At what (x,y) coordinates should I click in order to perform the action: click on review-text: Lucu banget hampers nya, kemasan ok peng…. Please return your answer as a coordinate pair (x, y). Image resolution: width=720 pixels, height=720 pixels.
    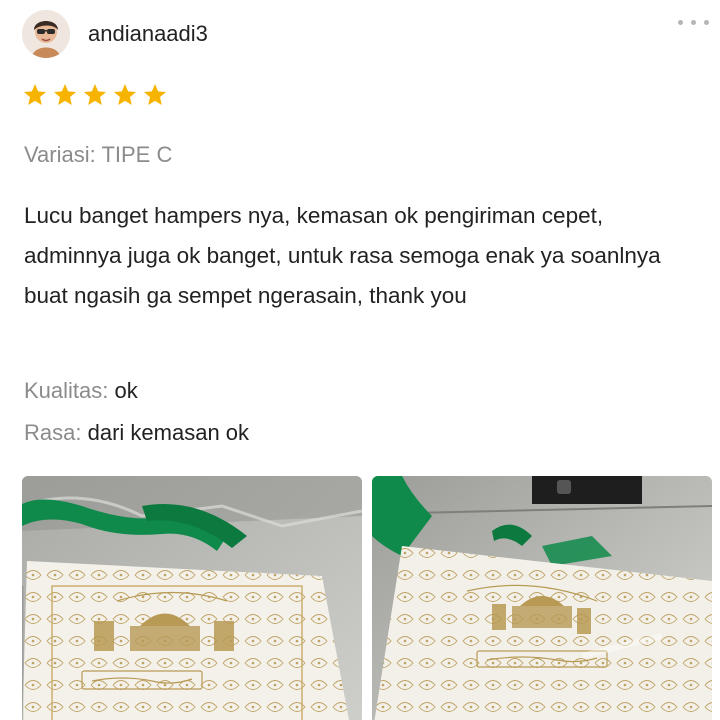
    Looking at the image, I should click on (342, 255).